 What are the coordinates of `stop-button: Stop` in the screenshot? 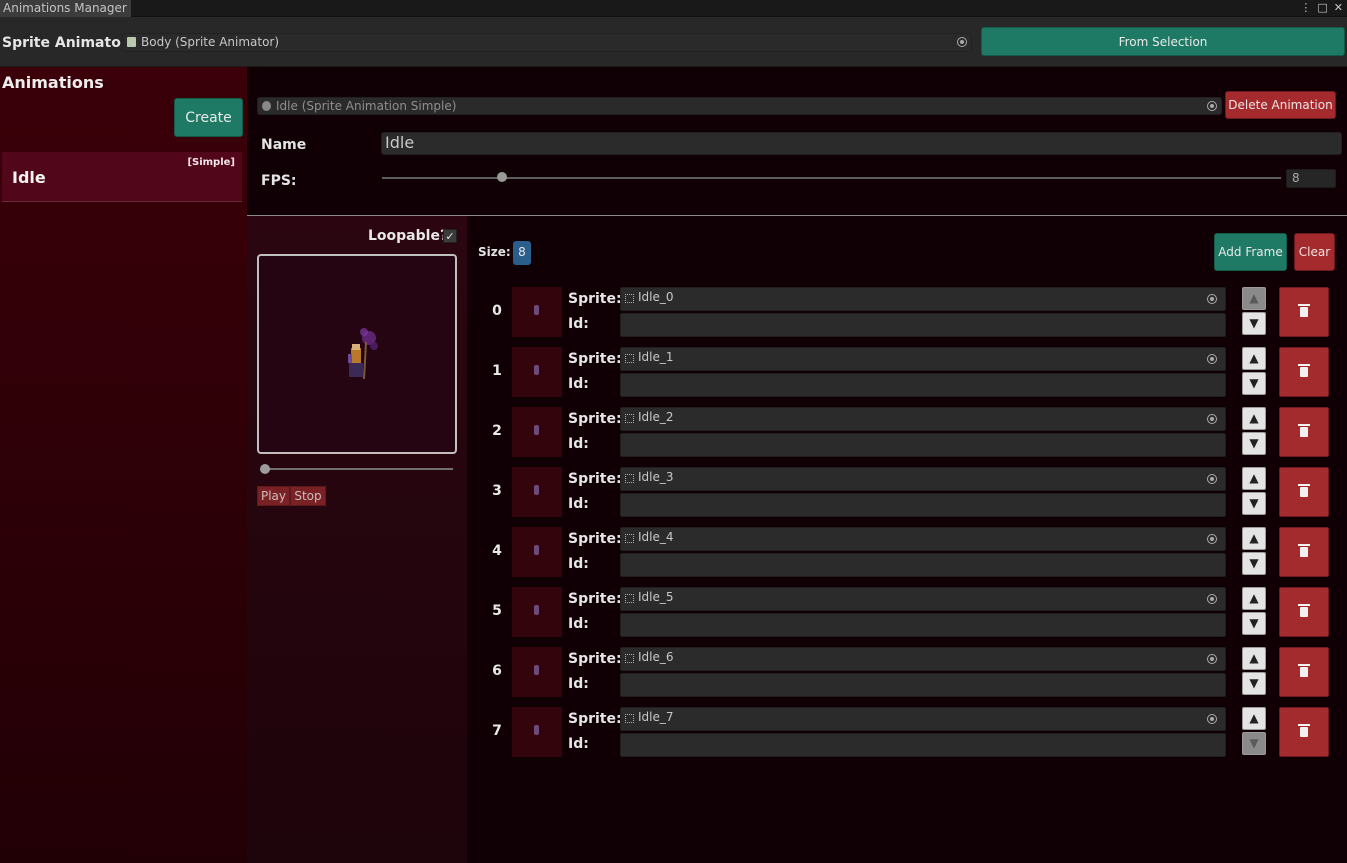 It's located at (308, 496).